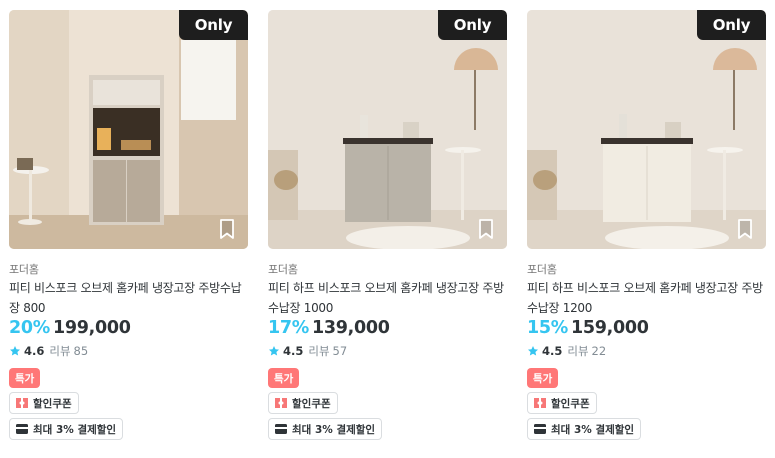 This screenshot has height=458, width=775. I want to click on discount-rate: 20%, so click(29, 328).